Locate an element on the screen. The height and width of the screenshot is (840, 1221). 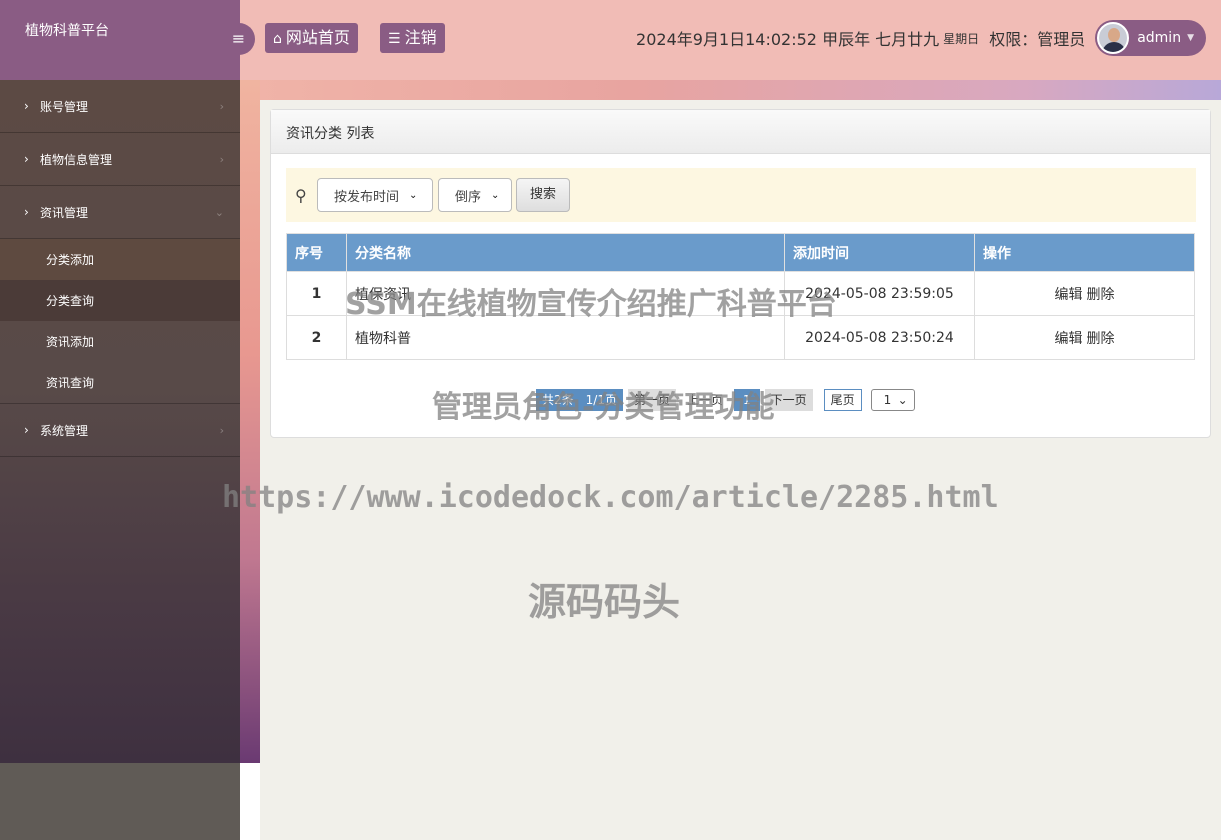
column-header: 序号 is located at coordinates (316, 252).